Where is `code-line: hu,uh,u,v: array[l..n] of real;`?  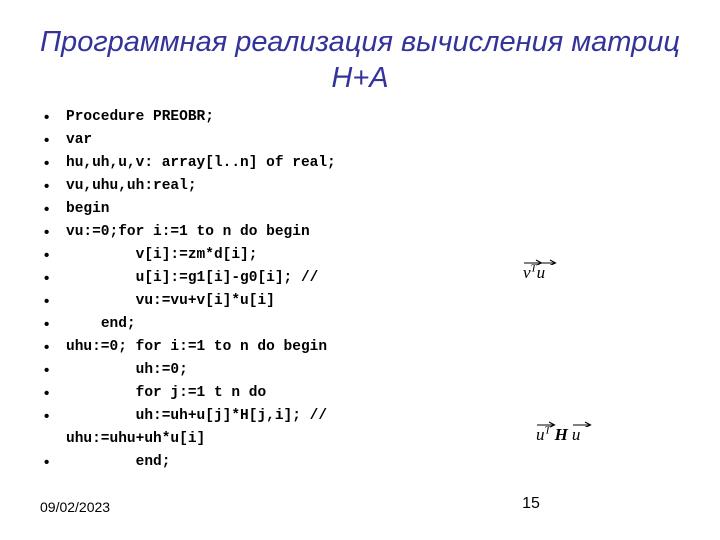 code-line: hu,uh,u,v: array[l..n] of real; is located at coordinates (246, 163).